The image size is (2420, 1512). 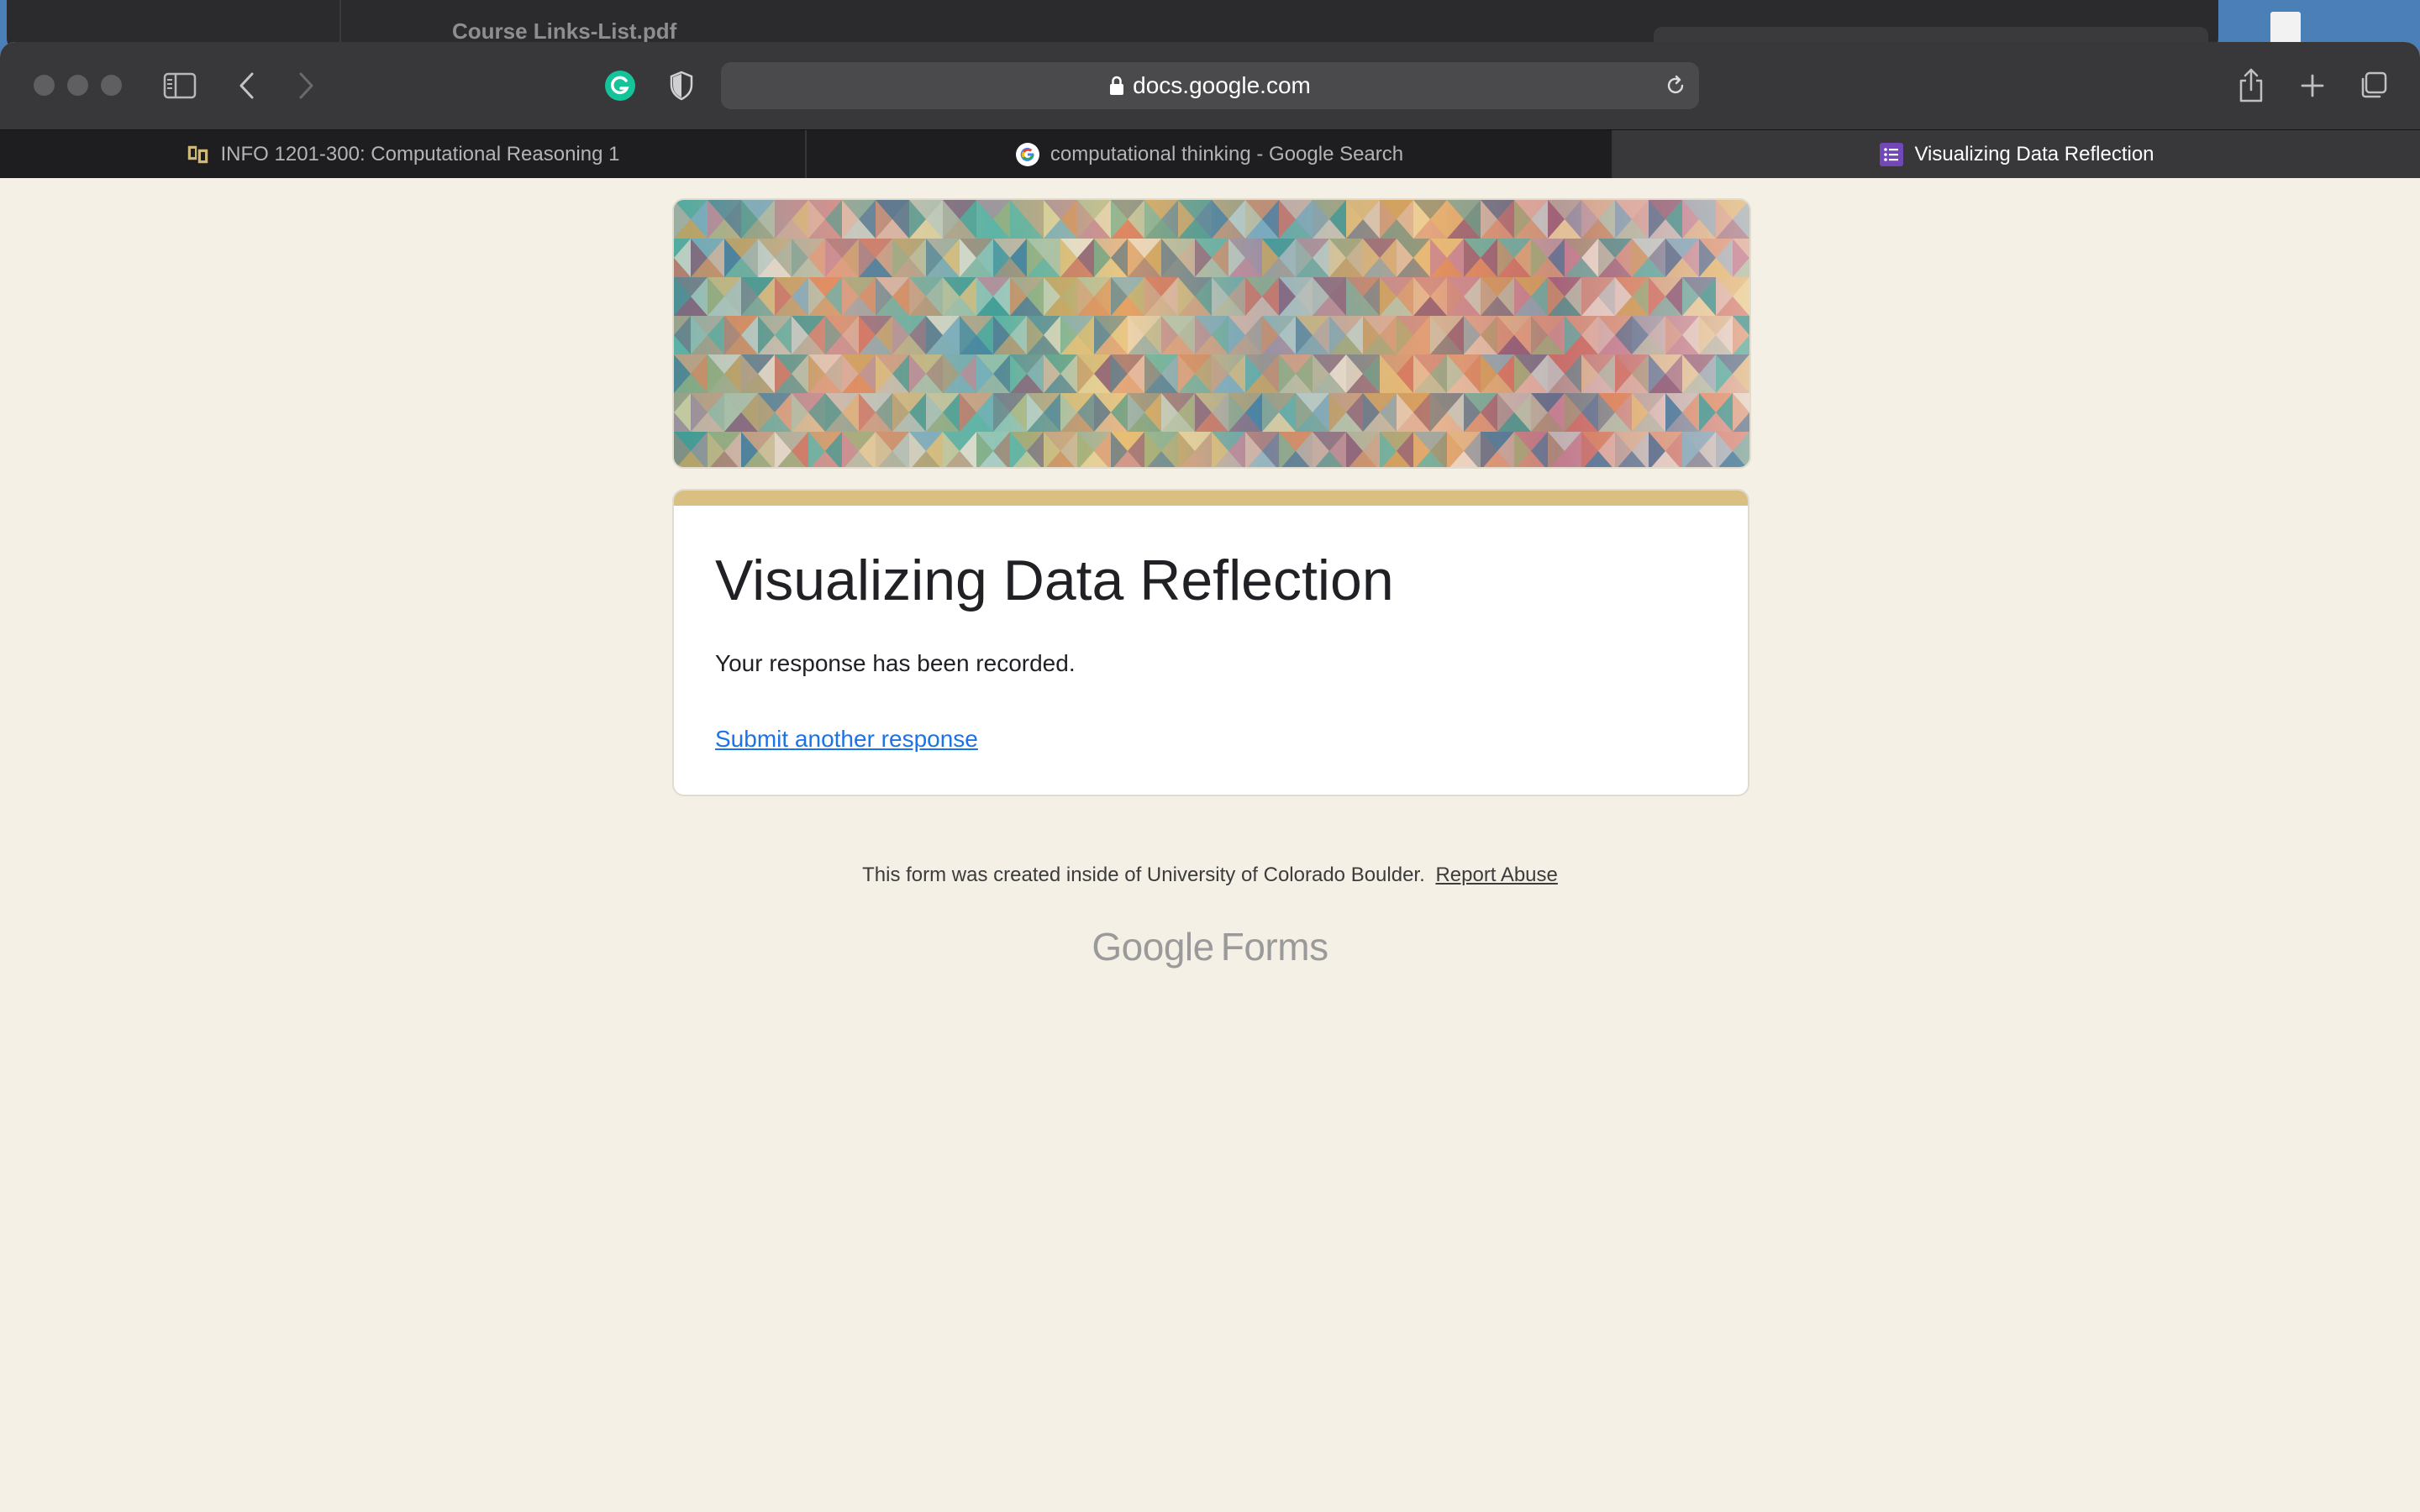 What do you see at coordinates (2285, 28) in the screenshot?
I see `document-icon` at bounding box center [2285, 28].